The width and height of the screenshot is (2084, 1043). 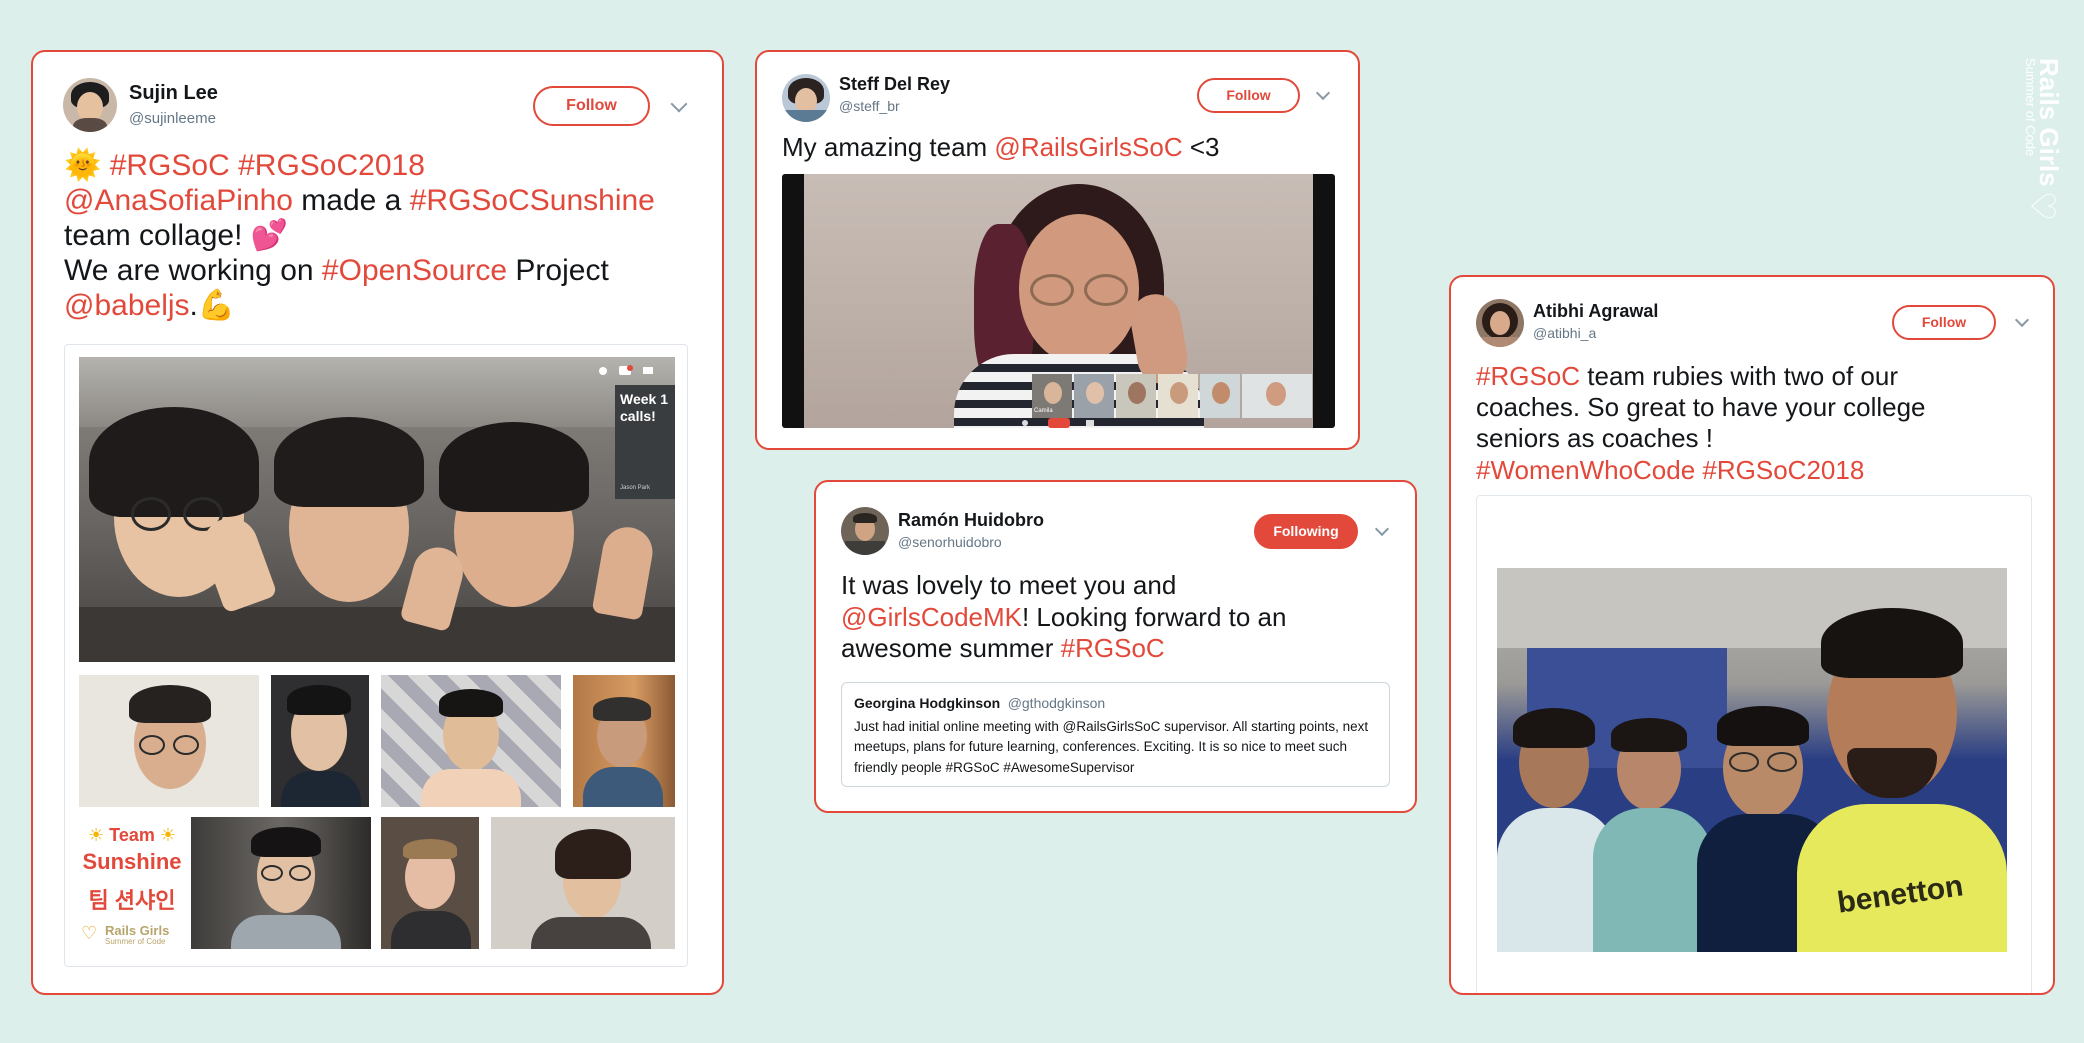 I want to click on tweet-image-group-selfie: benetton, so click(x=1754, y=744).